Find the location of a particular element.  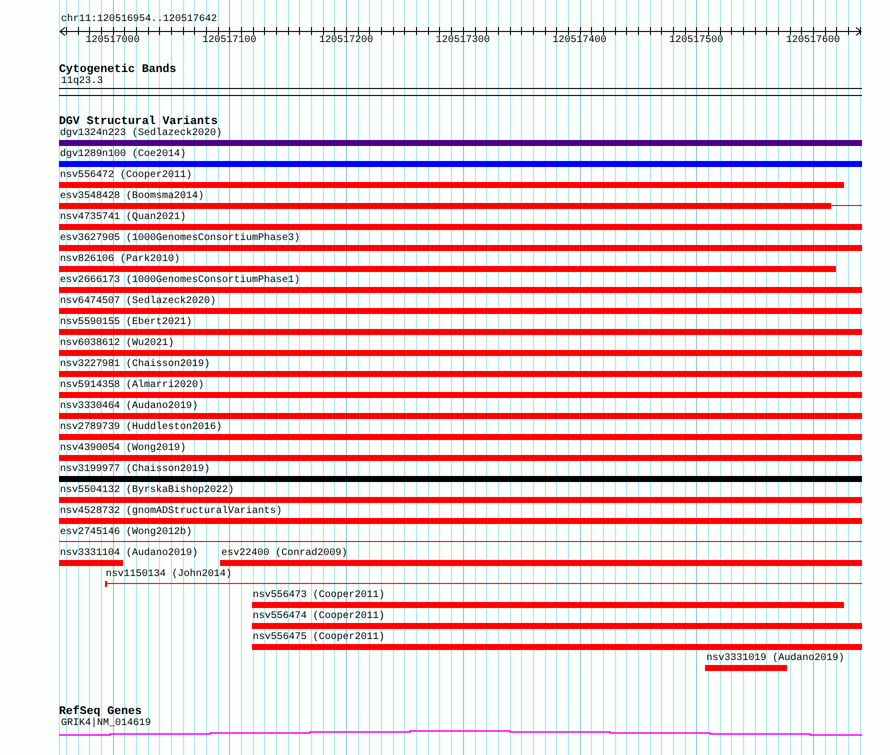

variant-label: dgv1289n100 (Coe2014) is located at coordinates (122, 154).